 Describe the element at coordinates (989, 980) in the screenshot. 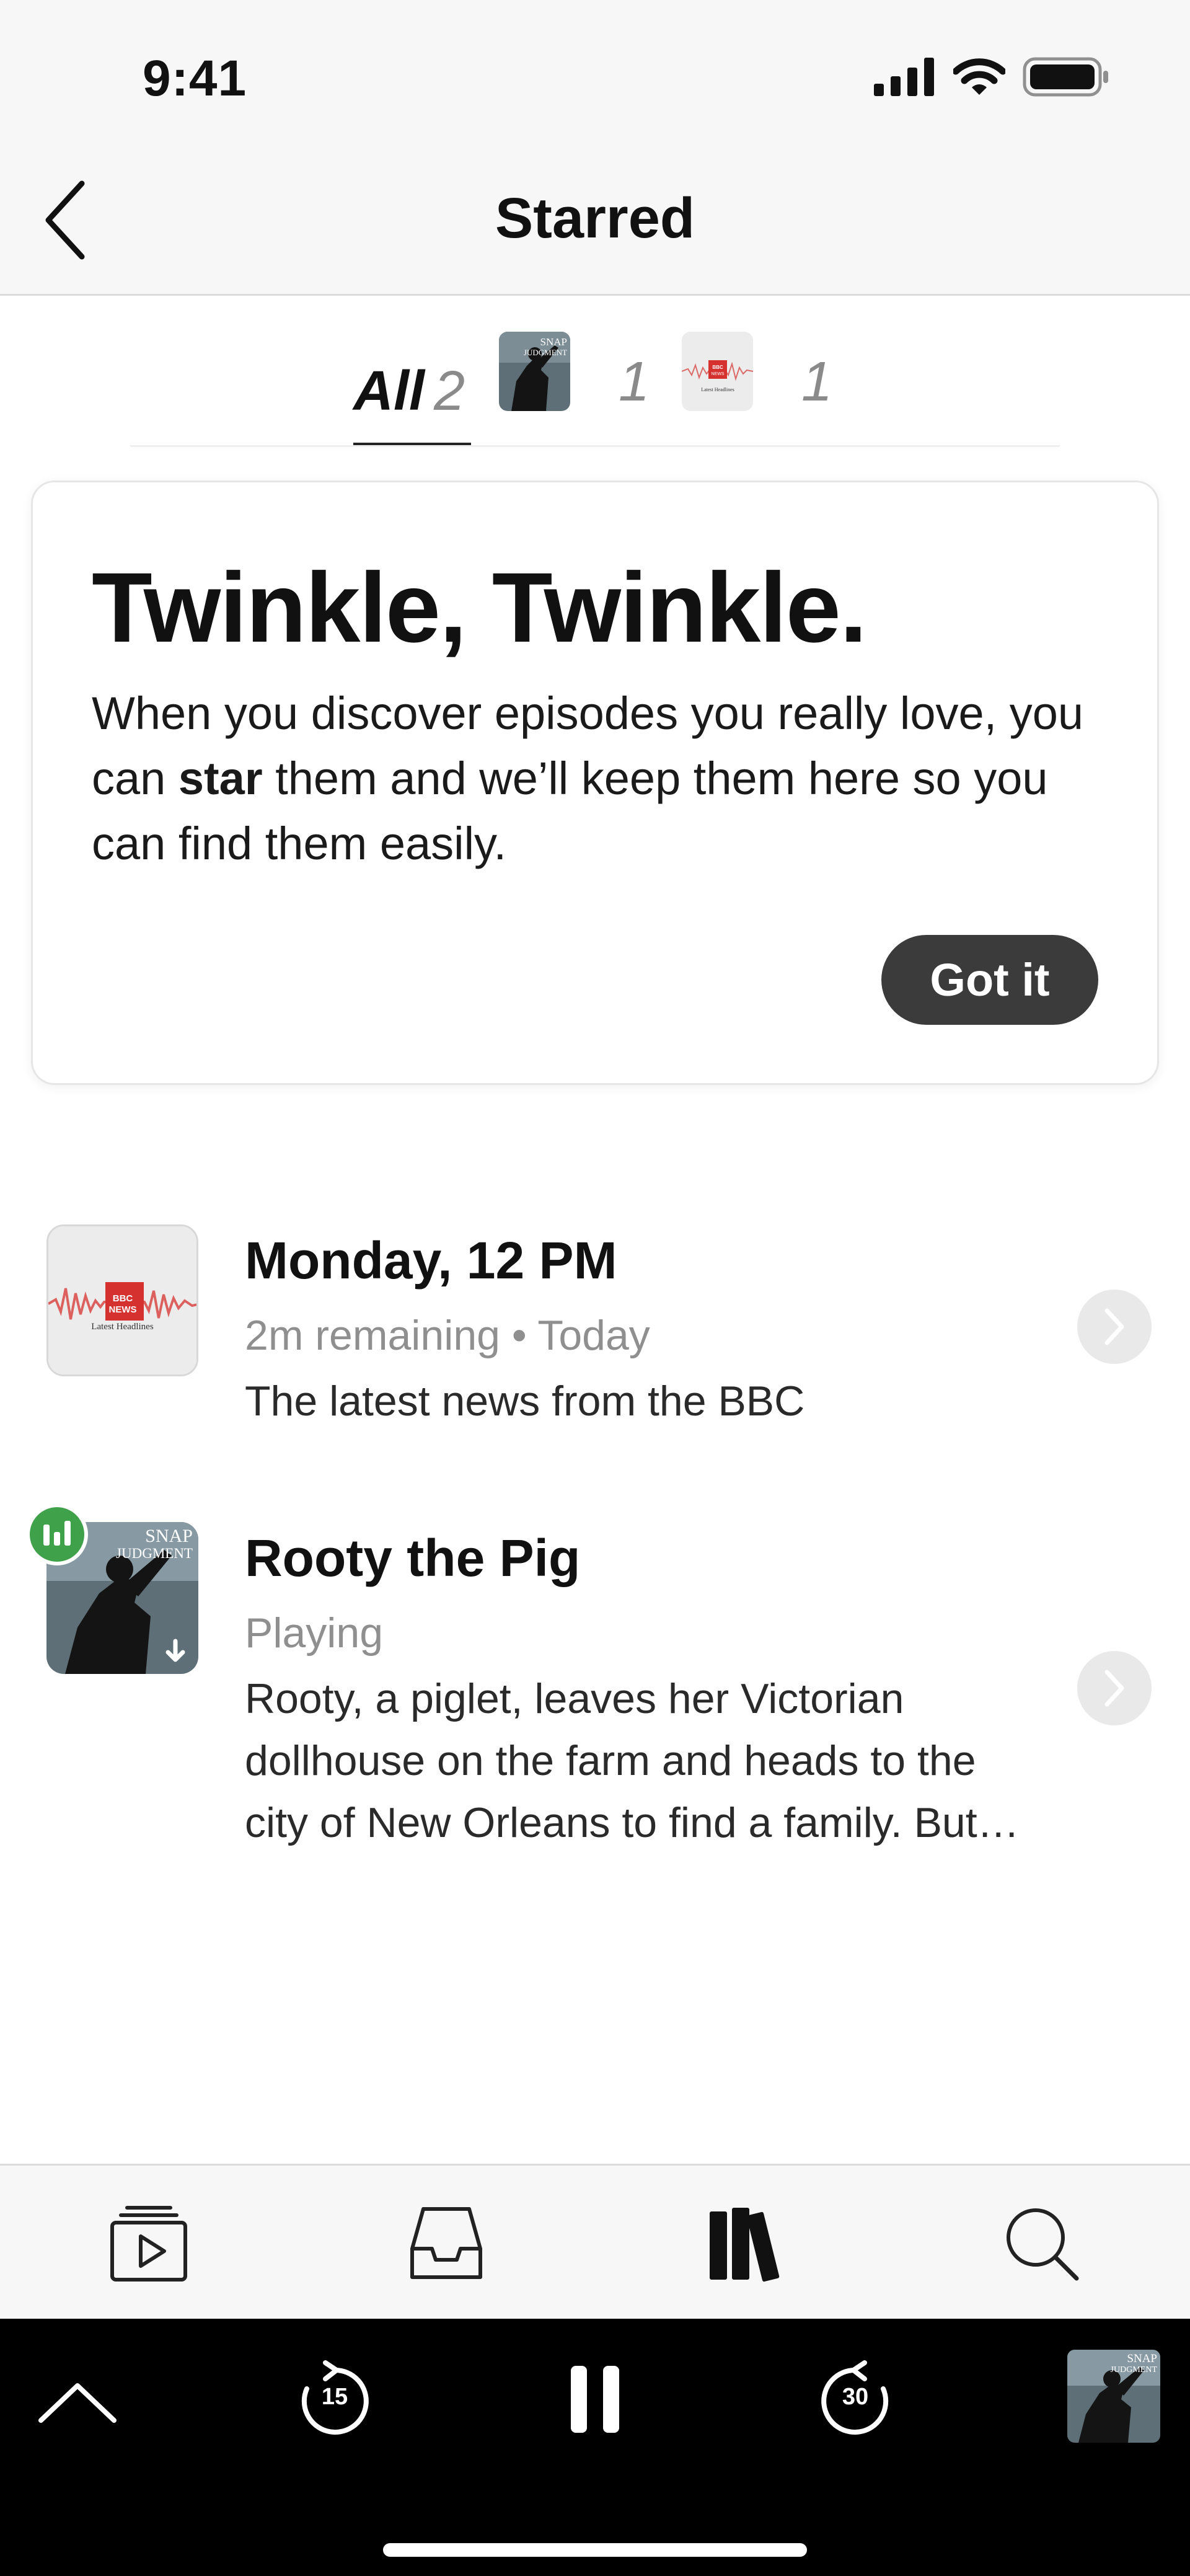

I see `got-it-button: Got it` at that location.